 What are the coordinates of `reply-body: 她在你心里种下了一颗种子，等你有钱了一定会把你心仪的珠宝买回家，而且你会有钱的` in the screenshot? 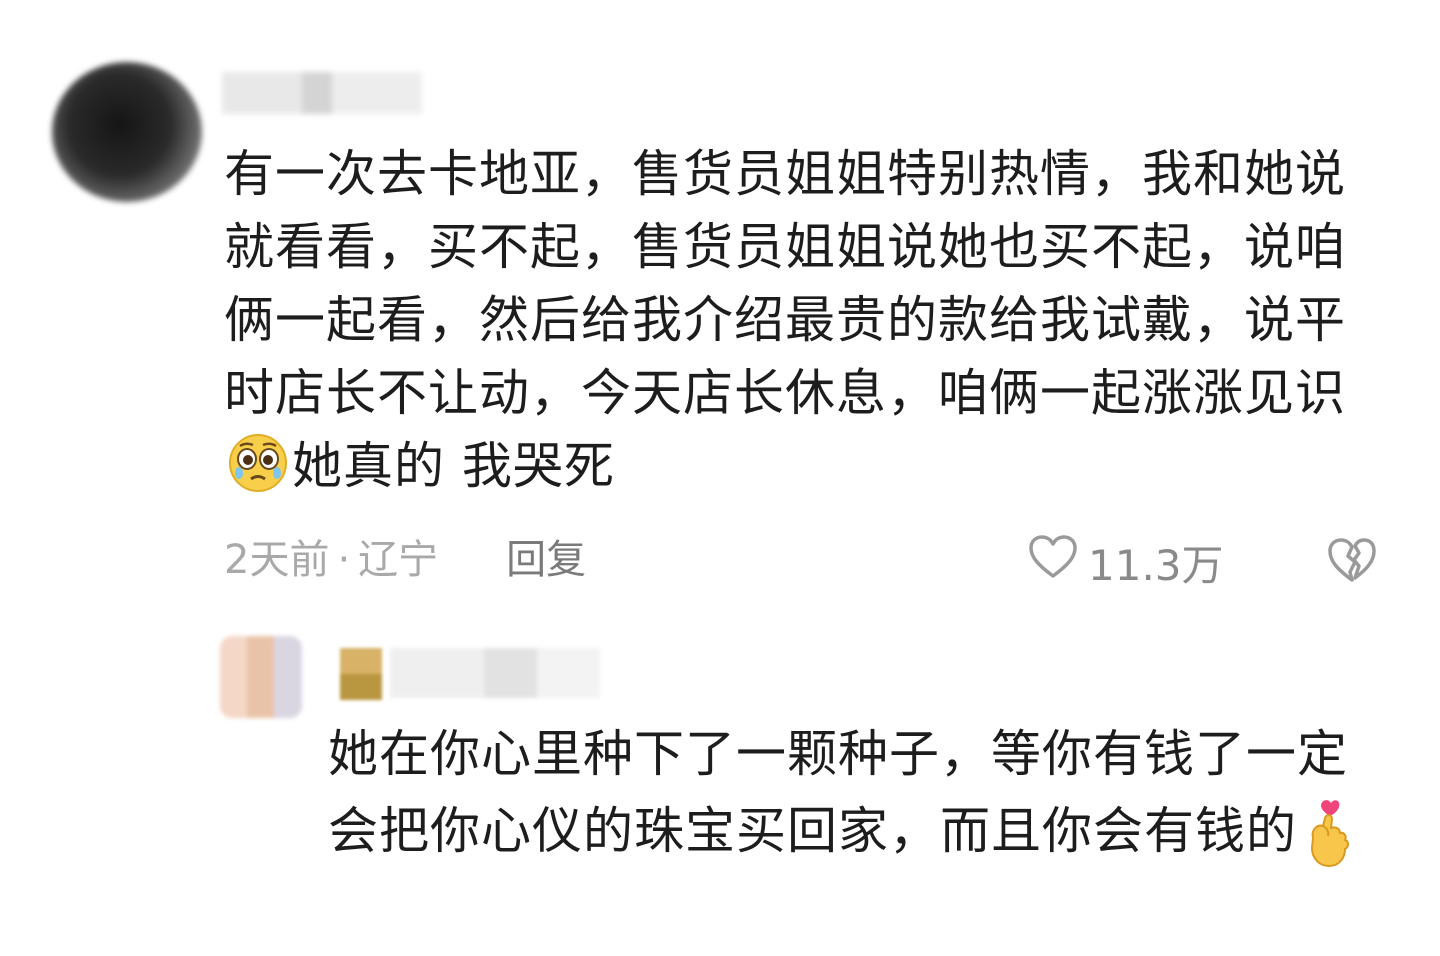 It's located at (848, 793).